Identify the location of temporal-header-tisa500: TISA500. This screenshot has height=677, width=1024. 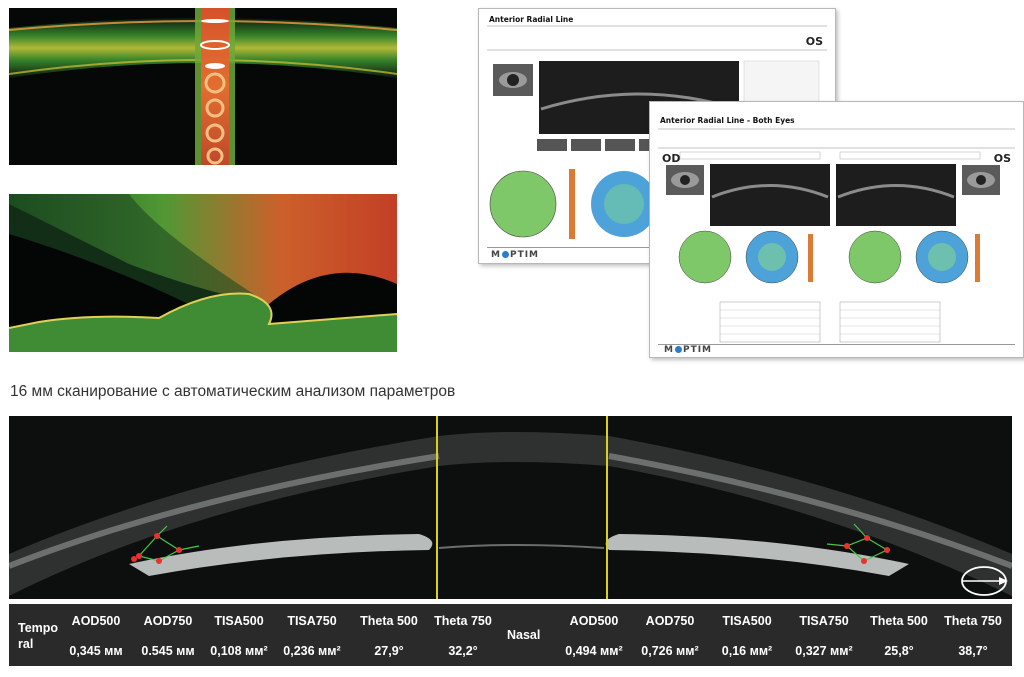
(239, 621).